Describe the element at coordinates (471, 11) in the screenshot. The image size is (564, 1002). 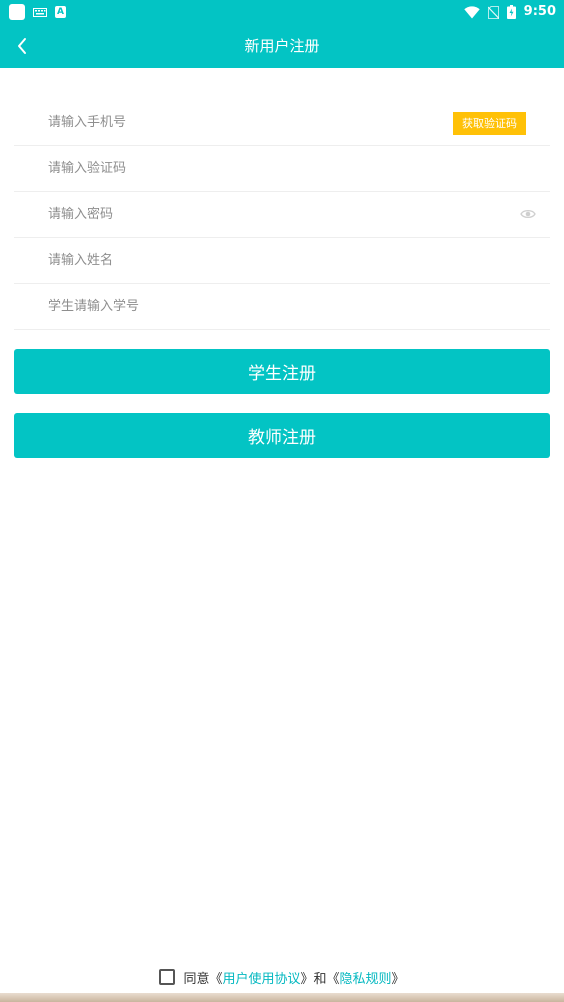
I see `wifi-icon` at that location.